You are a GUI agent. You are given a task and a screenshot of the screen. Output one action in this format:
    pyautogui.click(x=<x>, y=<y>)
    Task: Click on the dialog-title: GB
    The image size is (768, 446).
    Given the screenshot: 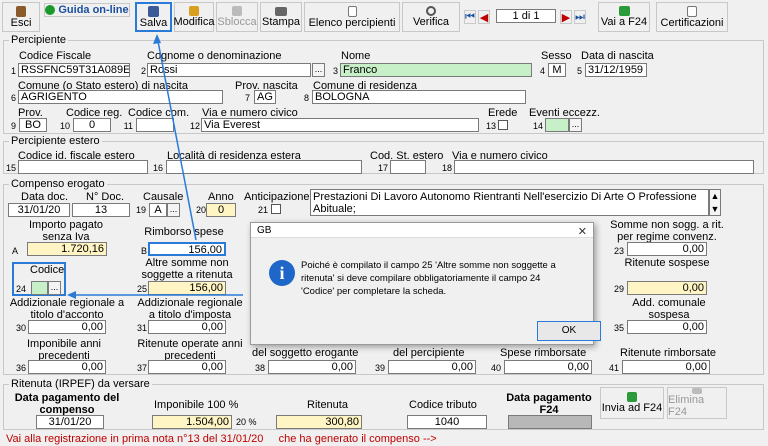 What is the action you would take?
    pyautogui.click(x=264, y=230)
    